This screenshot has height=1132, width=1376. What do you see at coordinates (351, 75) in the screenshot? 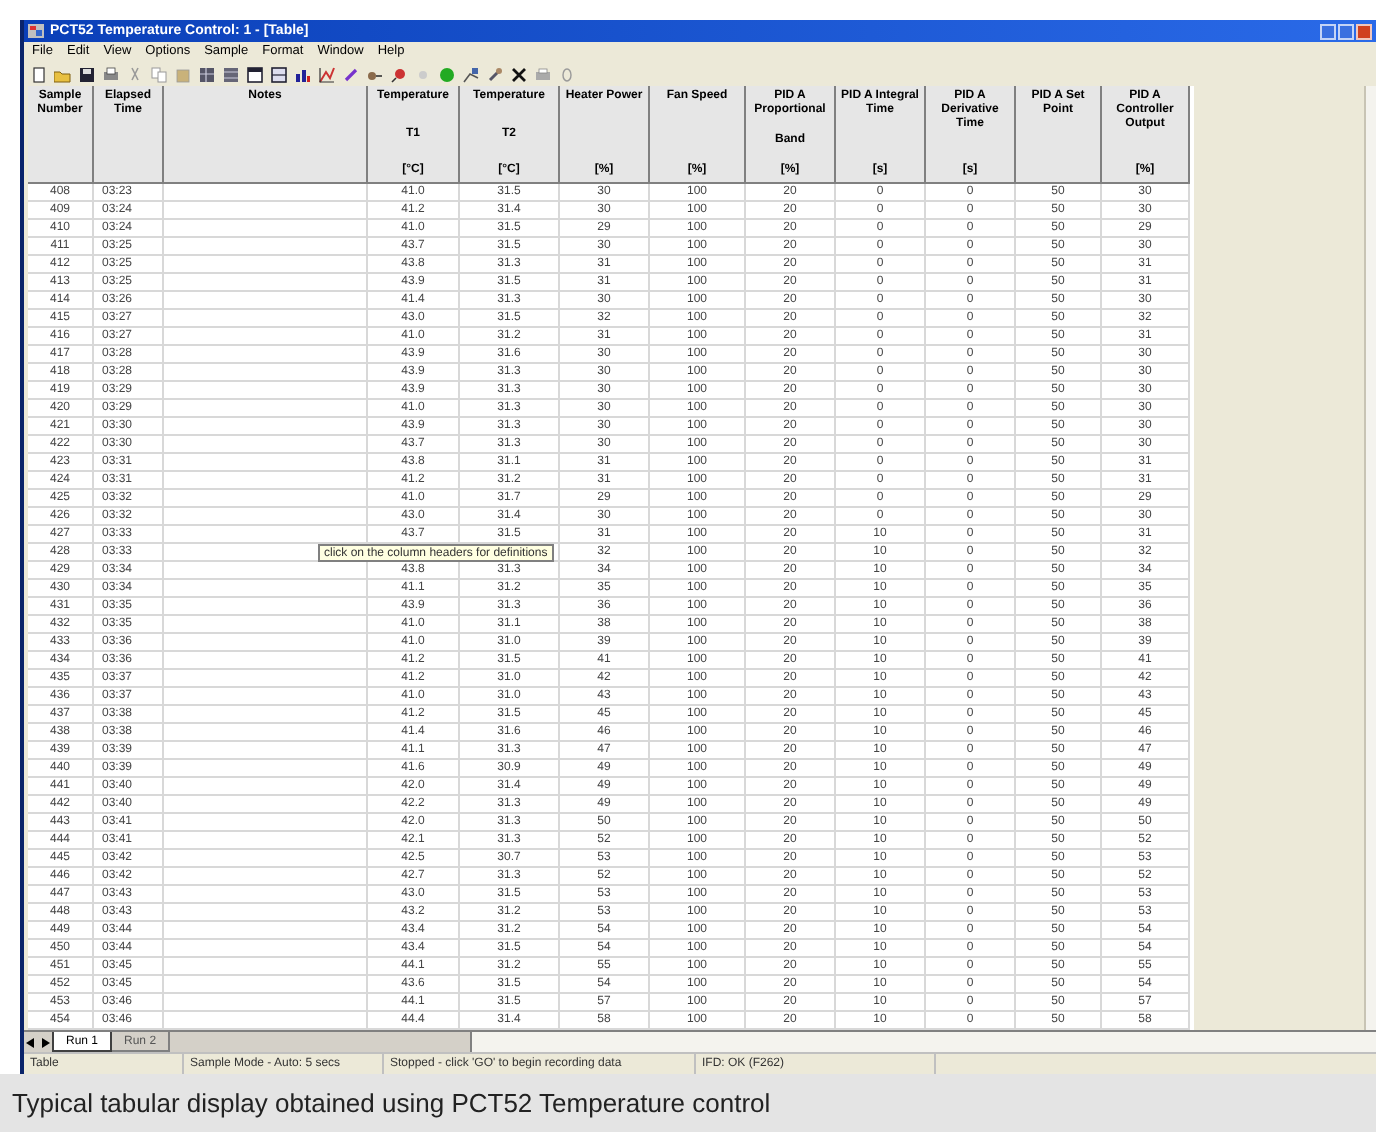
I see `pen-icon` at bounding box center [351, 75].